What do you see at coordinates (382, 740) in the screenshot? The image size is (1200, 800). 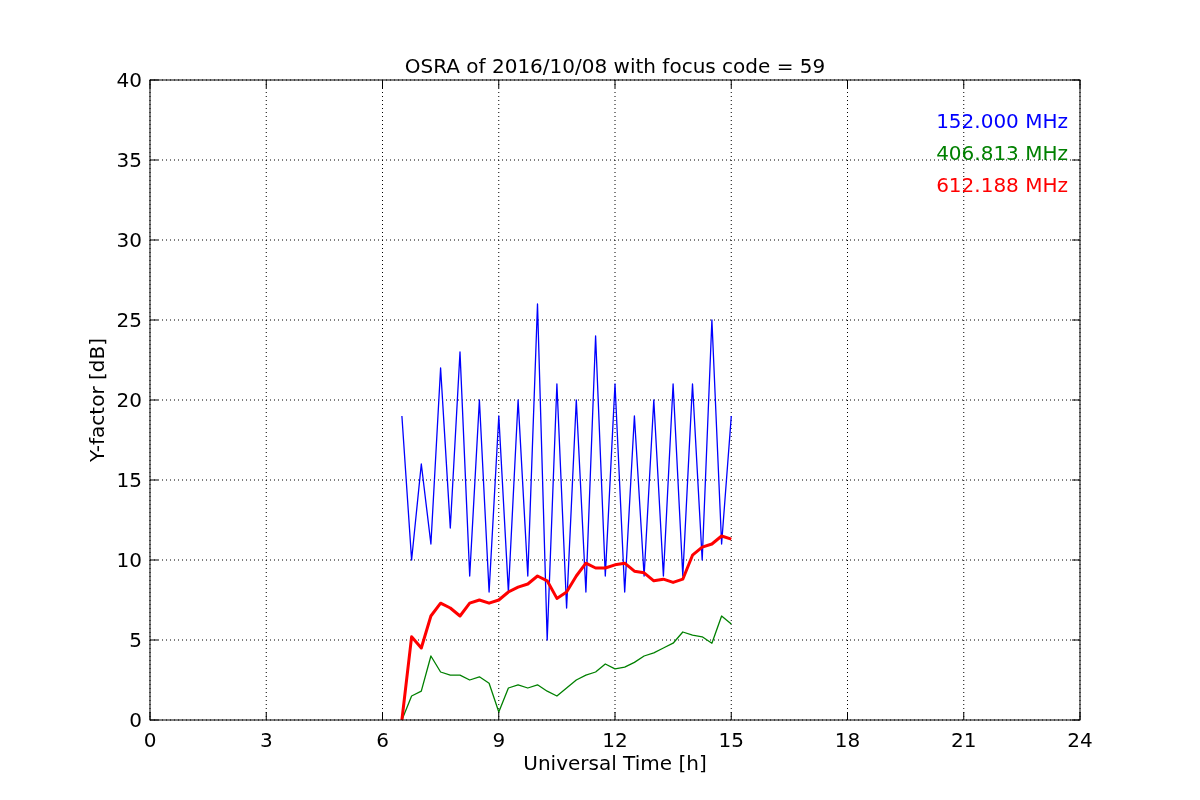 I see `x-tick-label: 6` at bounding box center [382, 740].